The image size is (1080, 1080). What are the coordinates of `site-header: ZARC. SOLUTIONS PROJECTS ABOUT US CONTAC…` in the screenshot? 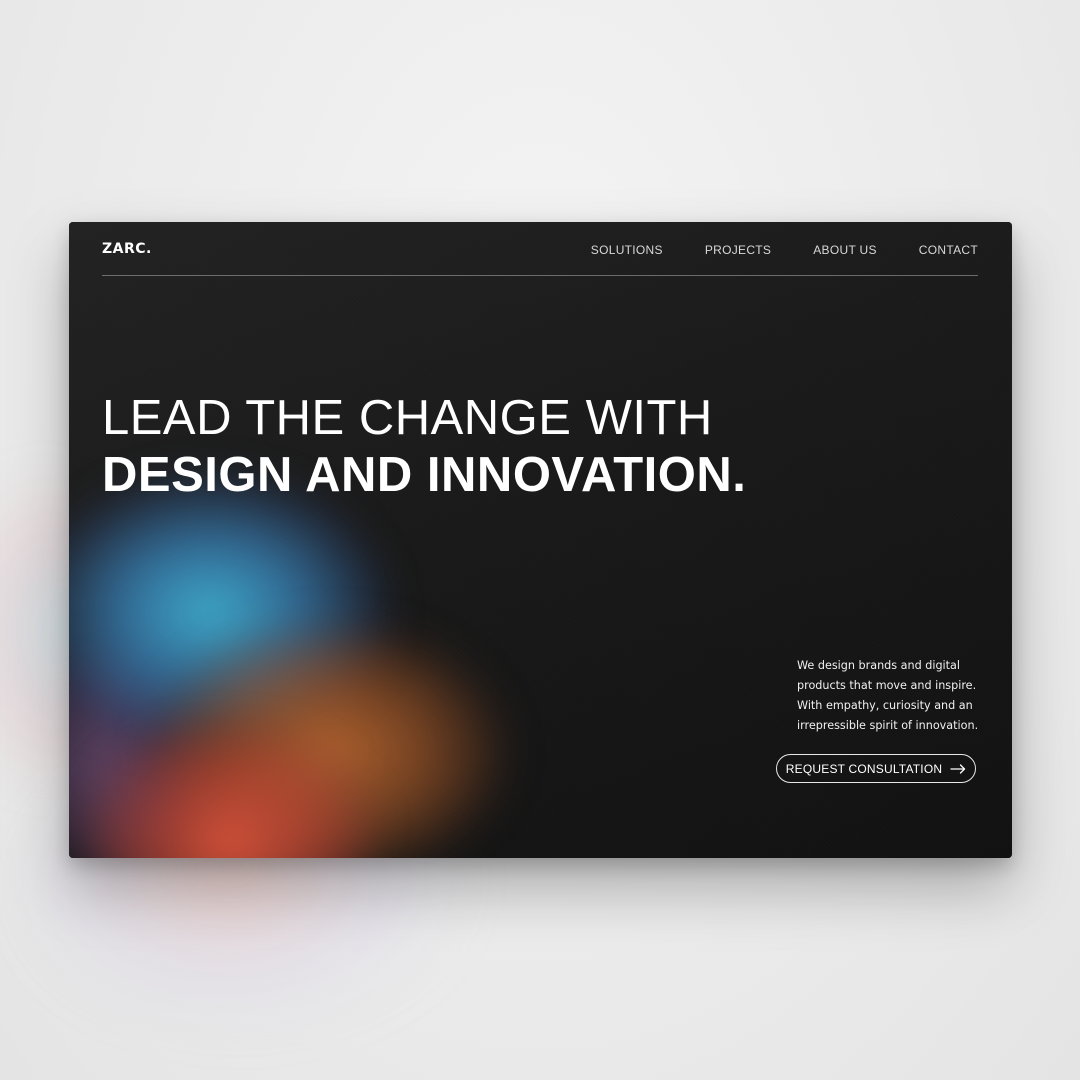 It's located at (540, 249).